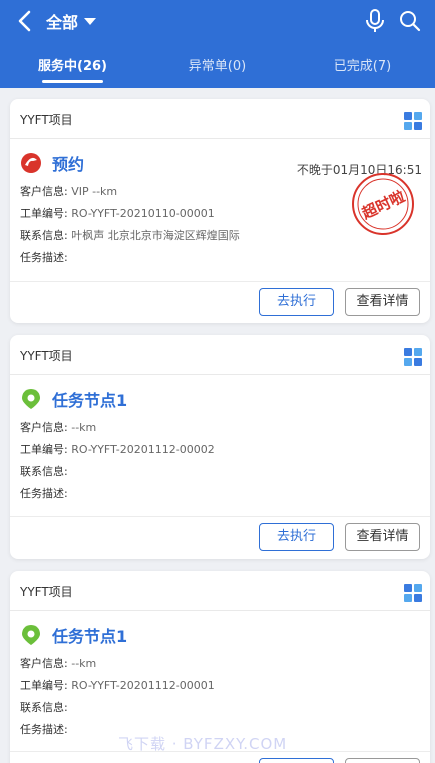  What do you see at coordinates (94, 191) in the screenshot?
I see `customer-value: VIP --km` at bounding box center [94, 191].